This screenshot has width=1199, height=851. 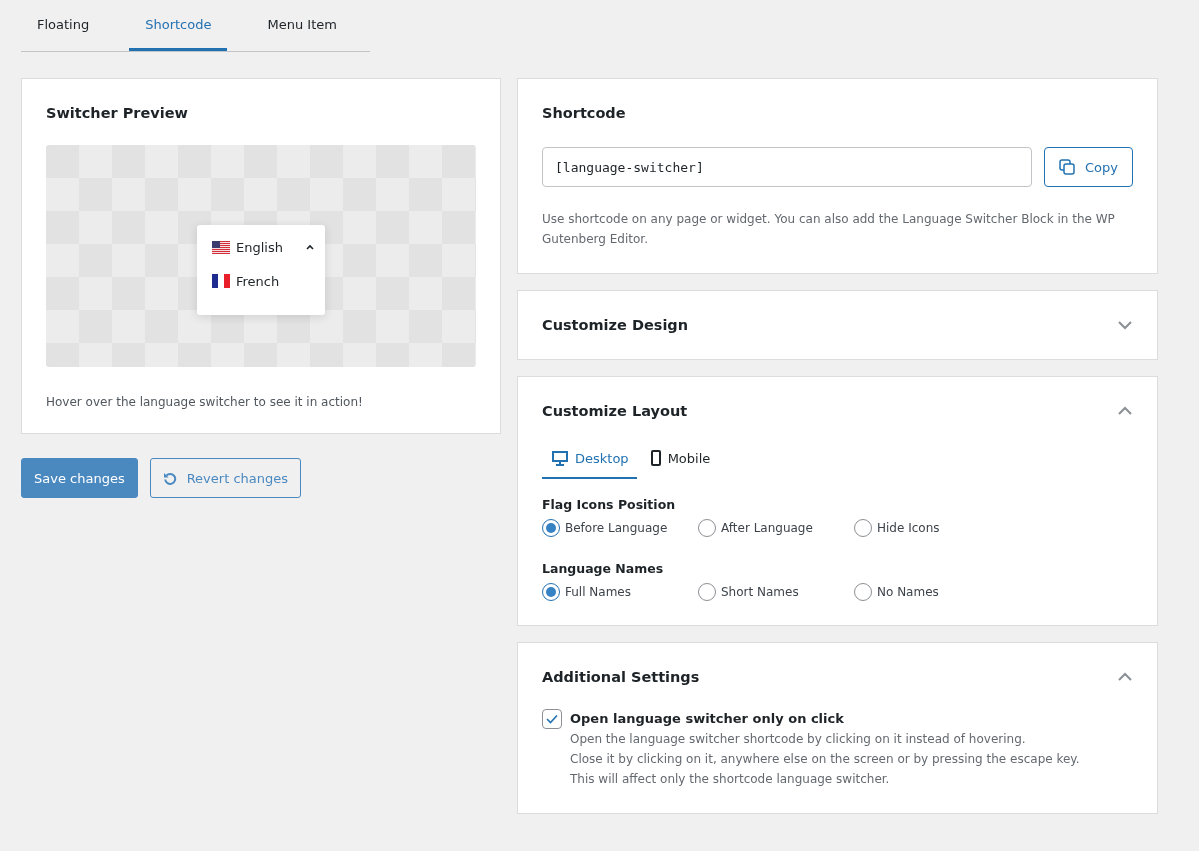 What do you see at coordinates (707, 719) in the screenshot?
I see `checkbox-label: Open language switcher only on click` at bounding box center [707, 719].